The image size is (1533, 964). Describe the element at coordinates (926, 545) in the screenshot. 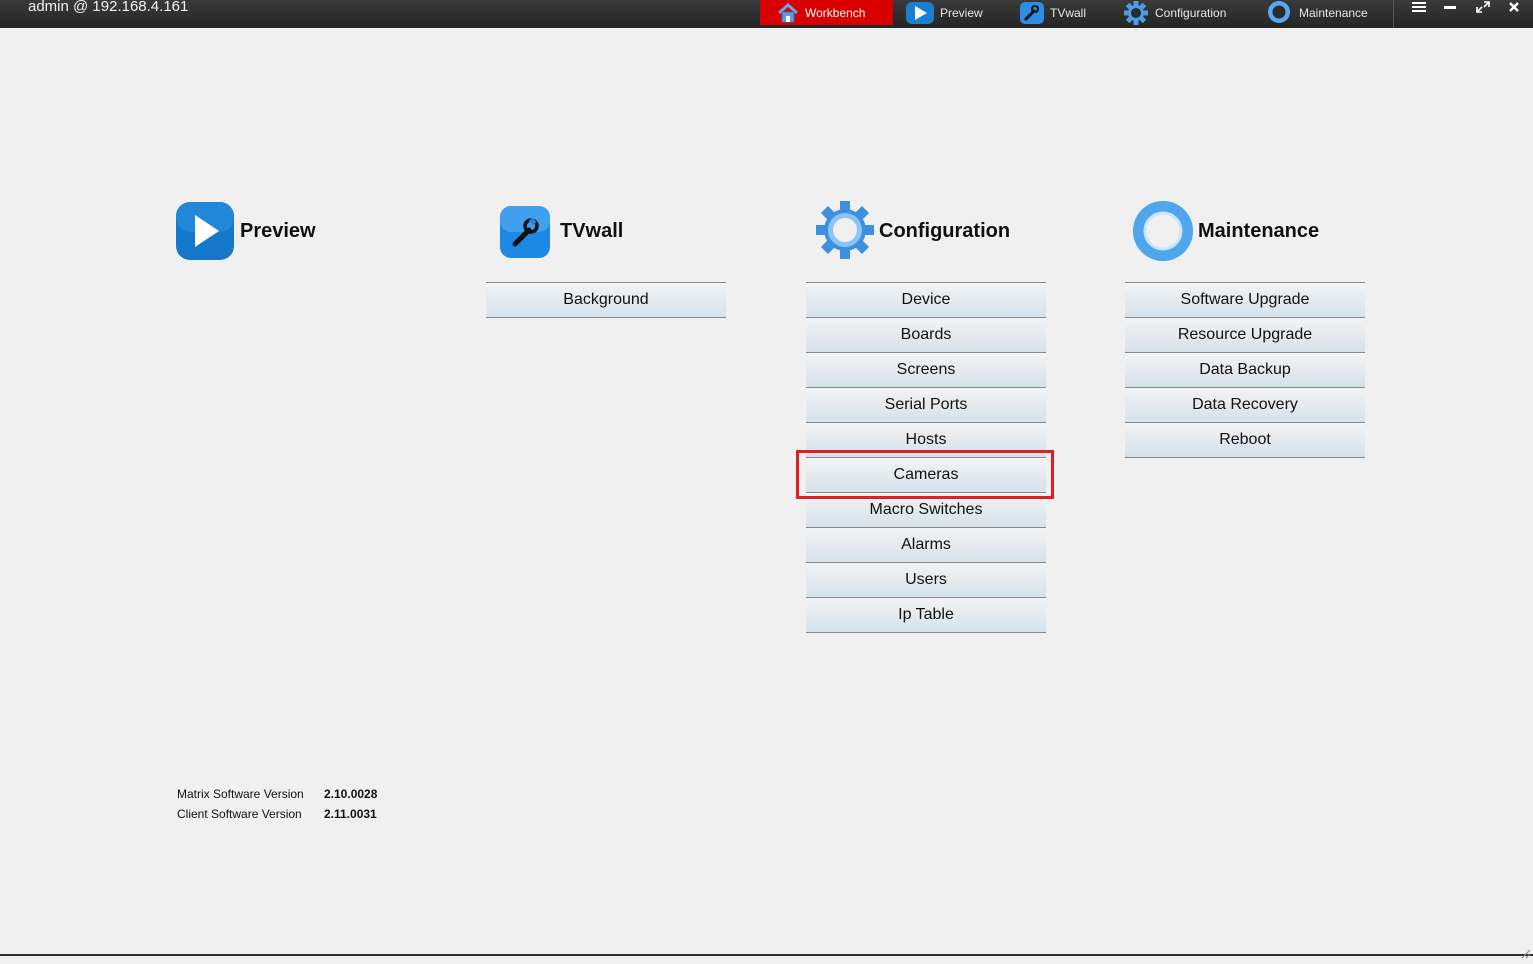

I see `menu-item-alarms: Alarms` at that location.